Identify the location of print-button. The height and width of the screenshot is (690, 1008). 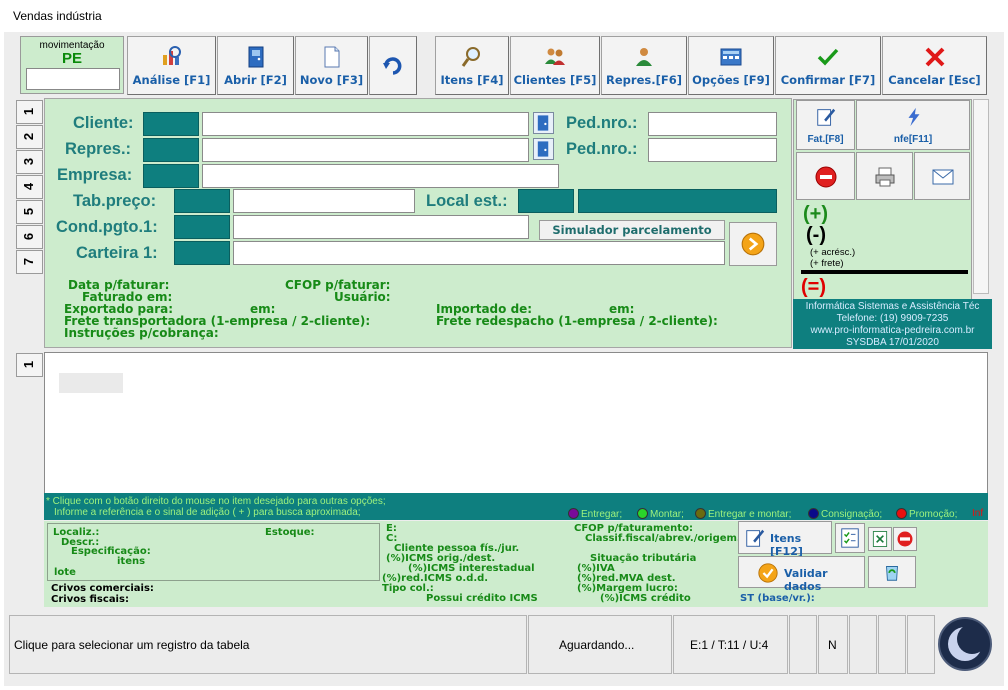
(884, 176).